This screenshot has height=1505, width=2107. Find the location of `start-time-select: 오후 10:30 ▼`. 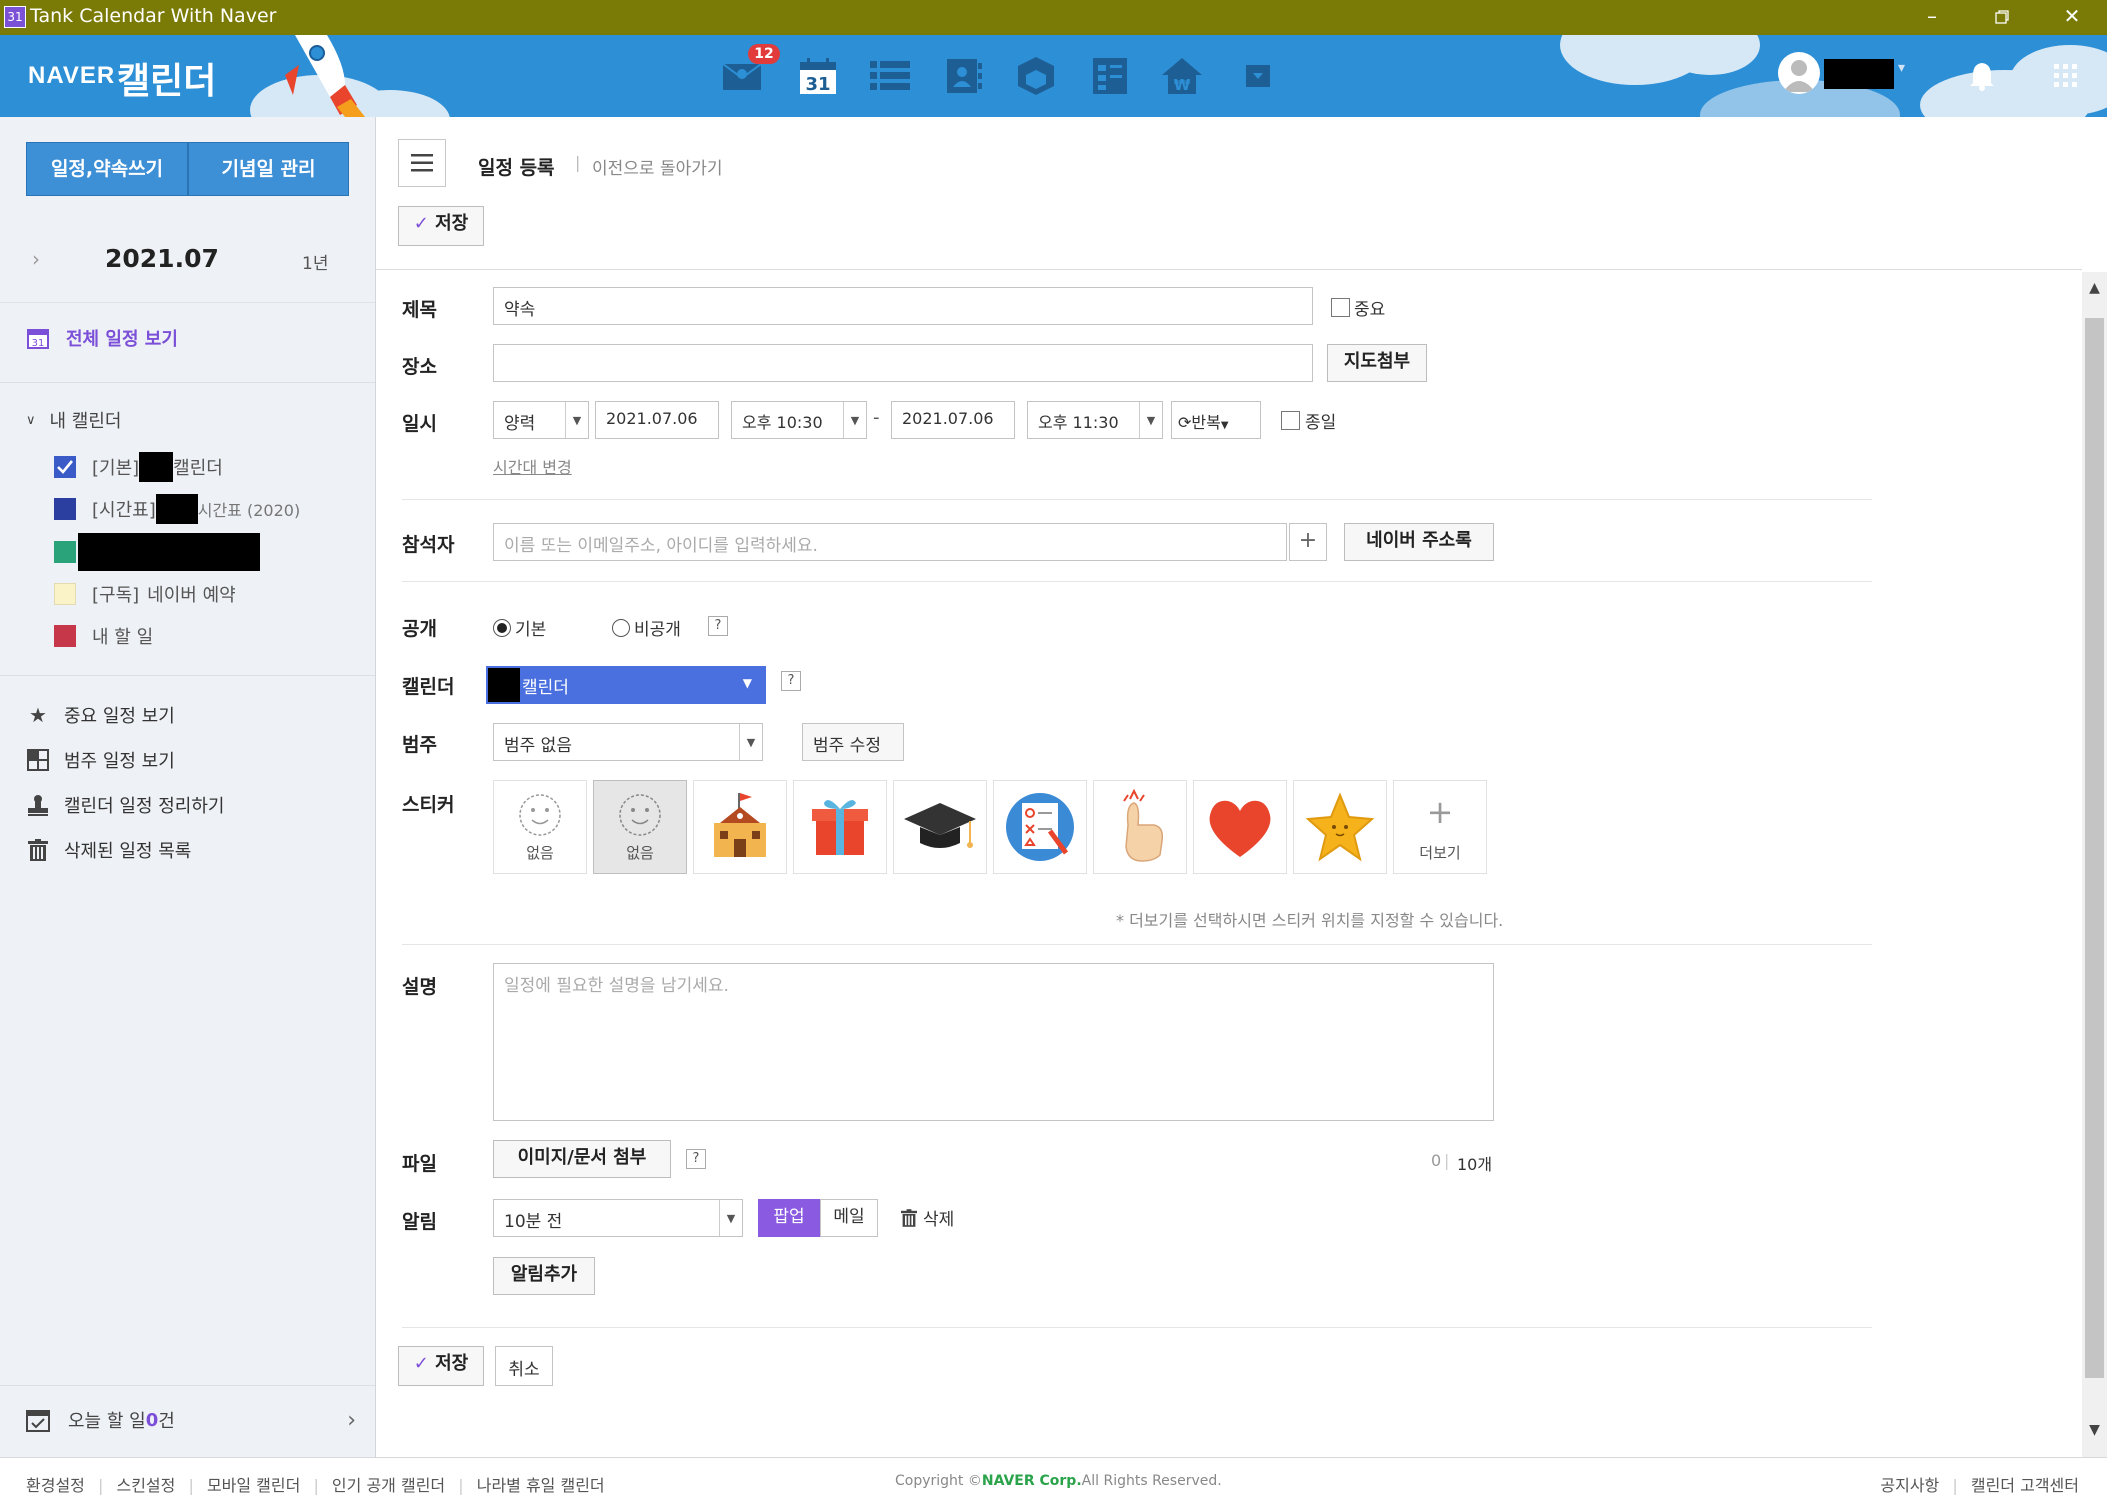

start-time-select: 오후 10:30 ▼ is located at coordinates (799, 420).